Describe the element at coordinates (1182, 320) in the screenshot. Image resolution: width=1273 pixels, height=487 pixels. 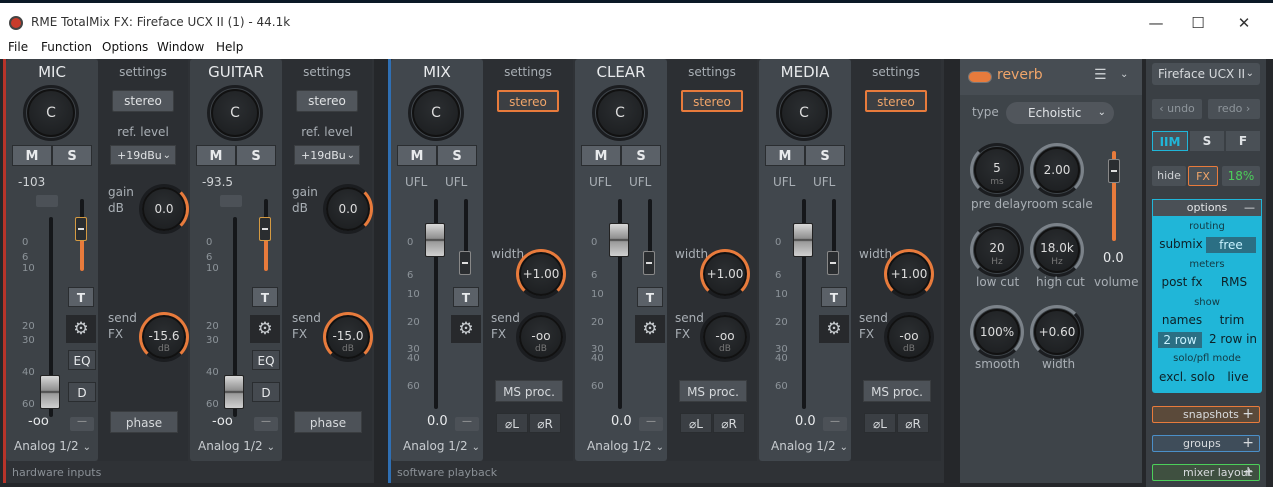
I see `names-option: names` at that location.